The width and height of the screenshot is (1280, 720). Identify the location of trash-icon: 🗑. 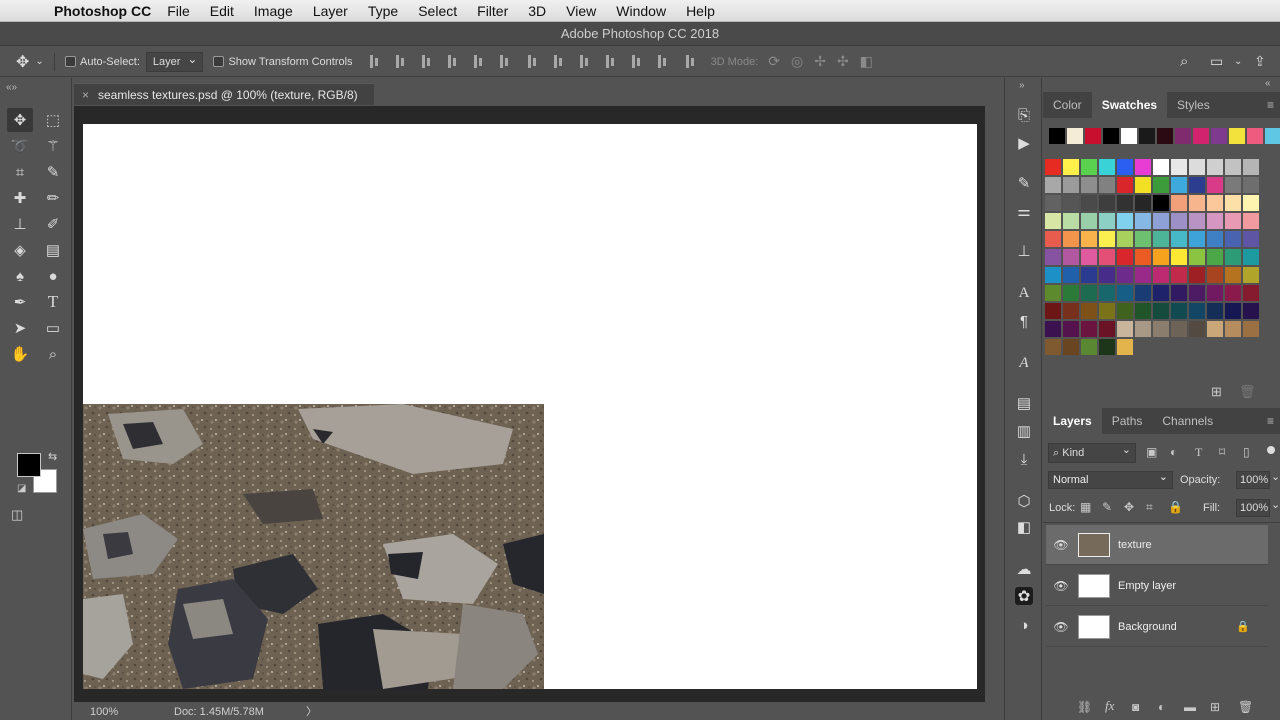
(1245, 707).